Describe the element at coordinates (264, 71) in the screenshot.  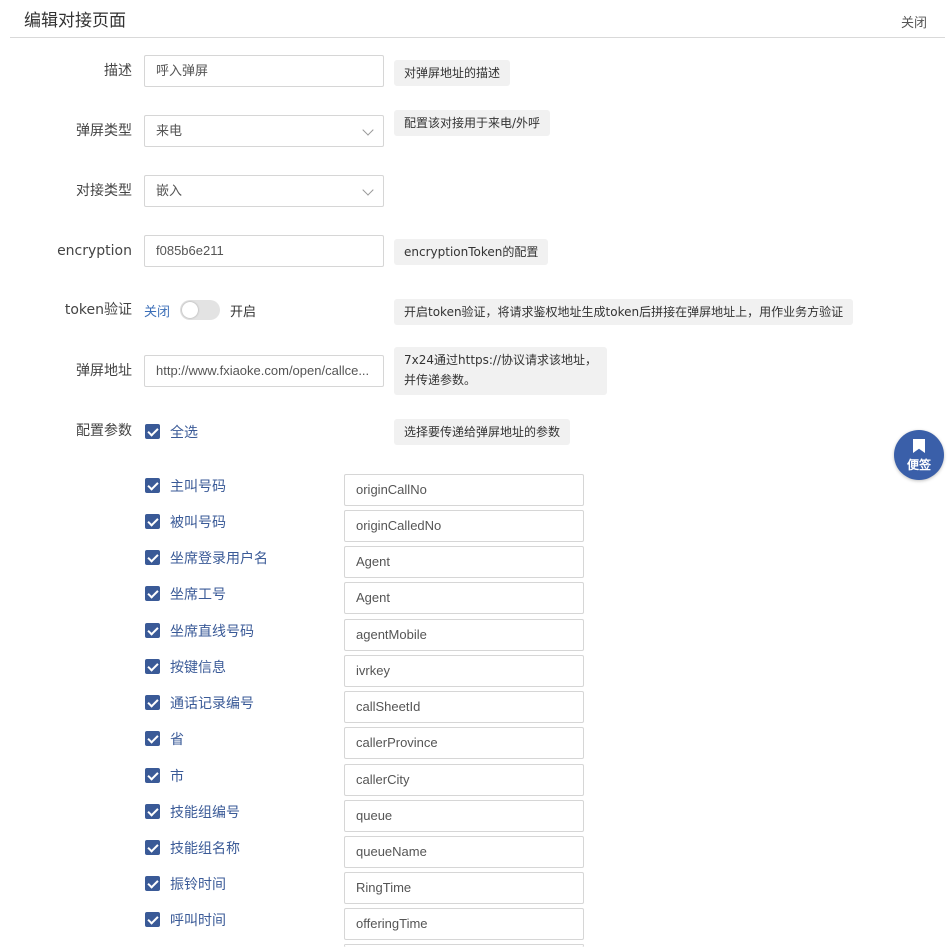
I see `description-input: 呼入弹屏` at that location.